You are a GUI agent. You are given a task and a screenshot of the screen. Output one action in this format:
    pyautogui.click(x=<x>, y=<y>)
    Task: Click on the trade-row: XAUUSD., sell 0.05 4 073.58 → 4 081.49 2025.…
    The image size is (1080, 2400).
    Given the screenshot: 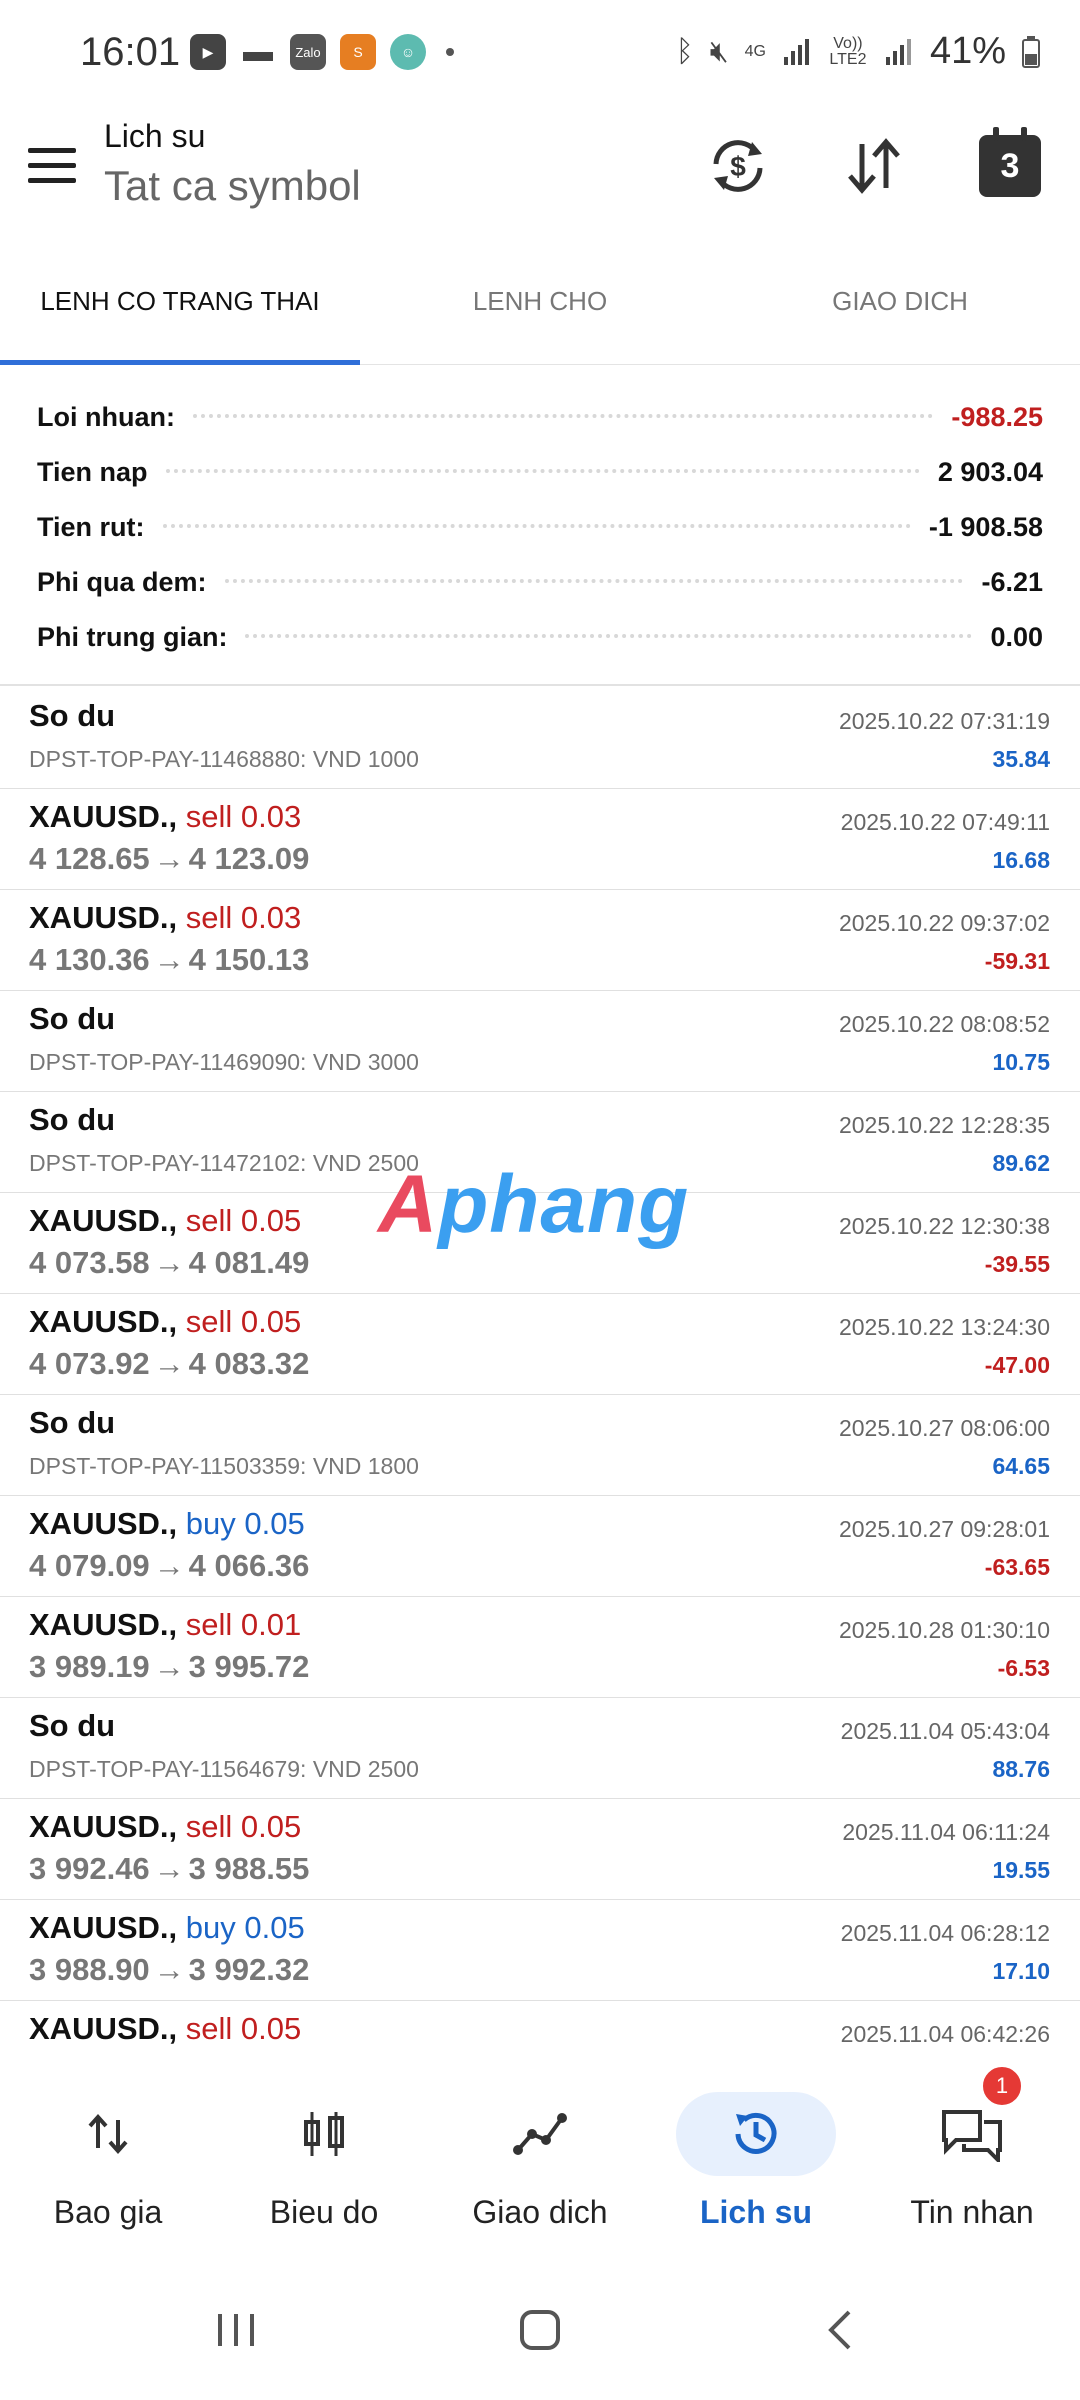 What is the action you would take?
    pyautogui.click(x=540, y=1243)
    